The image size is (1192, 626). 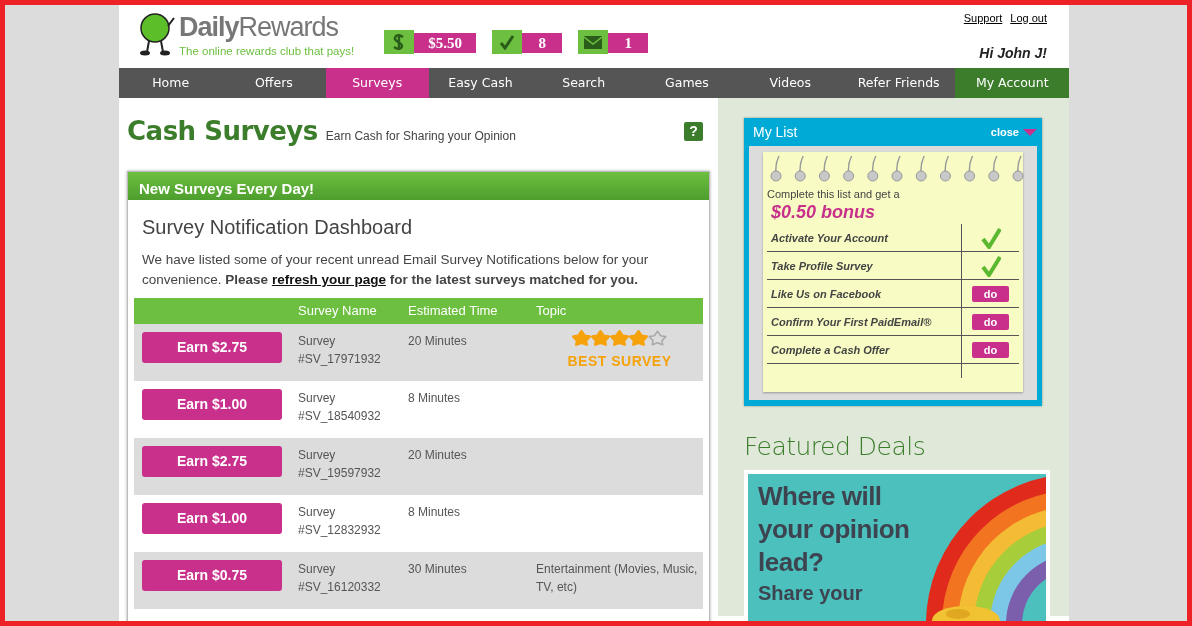 What do you see at coordinates (1012, 53) in the screenshot?
I see `greeting: Hi John J!` at bounding box center [1012, 53].